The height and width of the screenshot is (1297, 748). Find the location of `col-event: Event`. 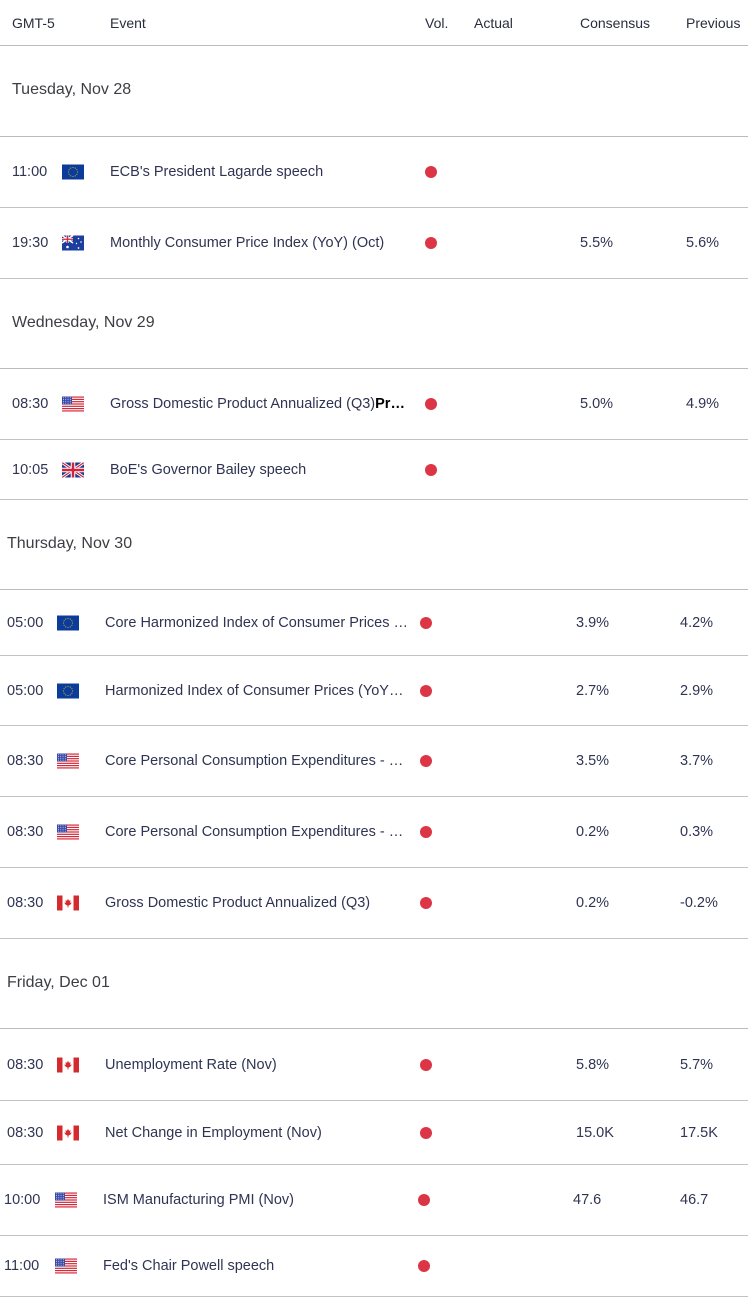

col-event: Event is located at coordinates (128, 23).